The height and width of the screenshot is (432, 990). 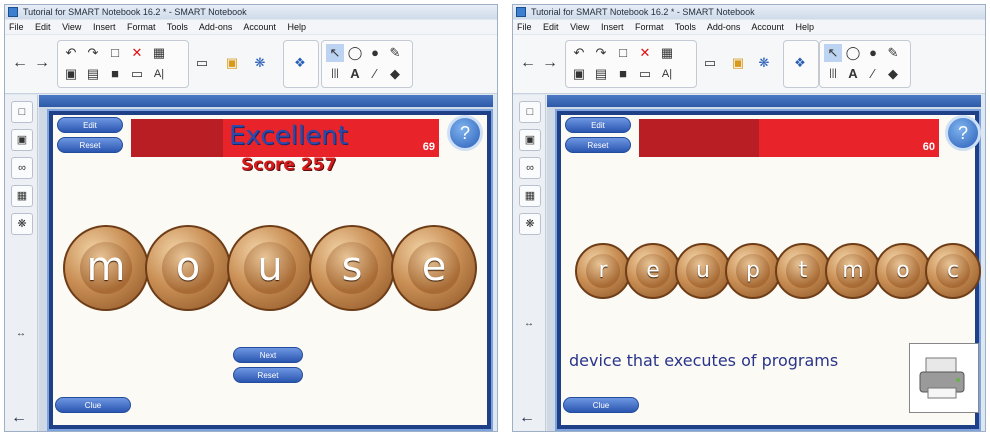 What do you see at coordinates (268, 375) in the screenshot?
I see `reset-answer-button: Reset` at bounding box center [268, 375].